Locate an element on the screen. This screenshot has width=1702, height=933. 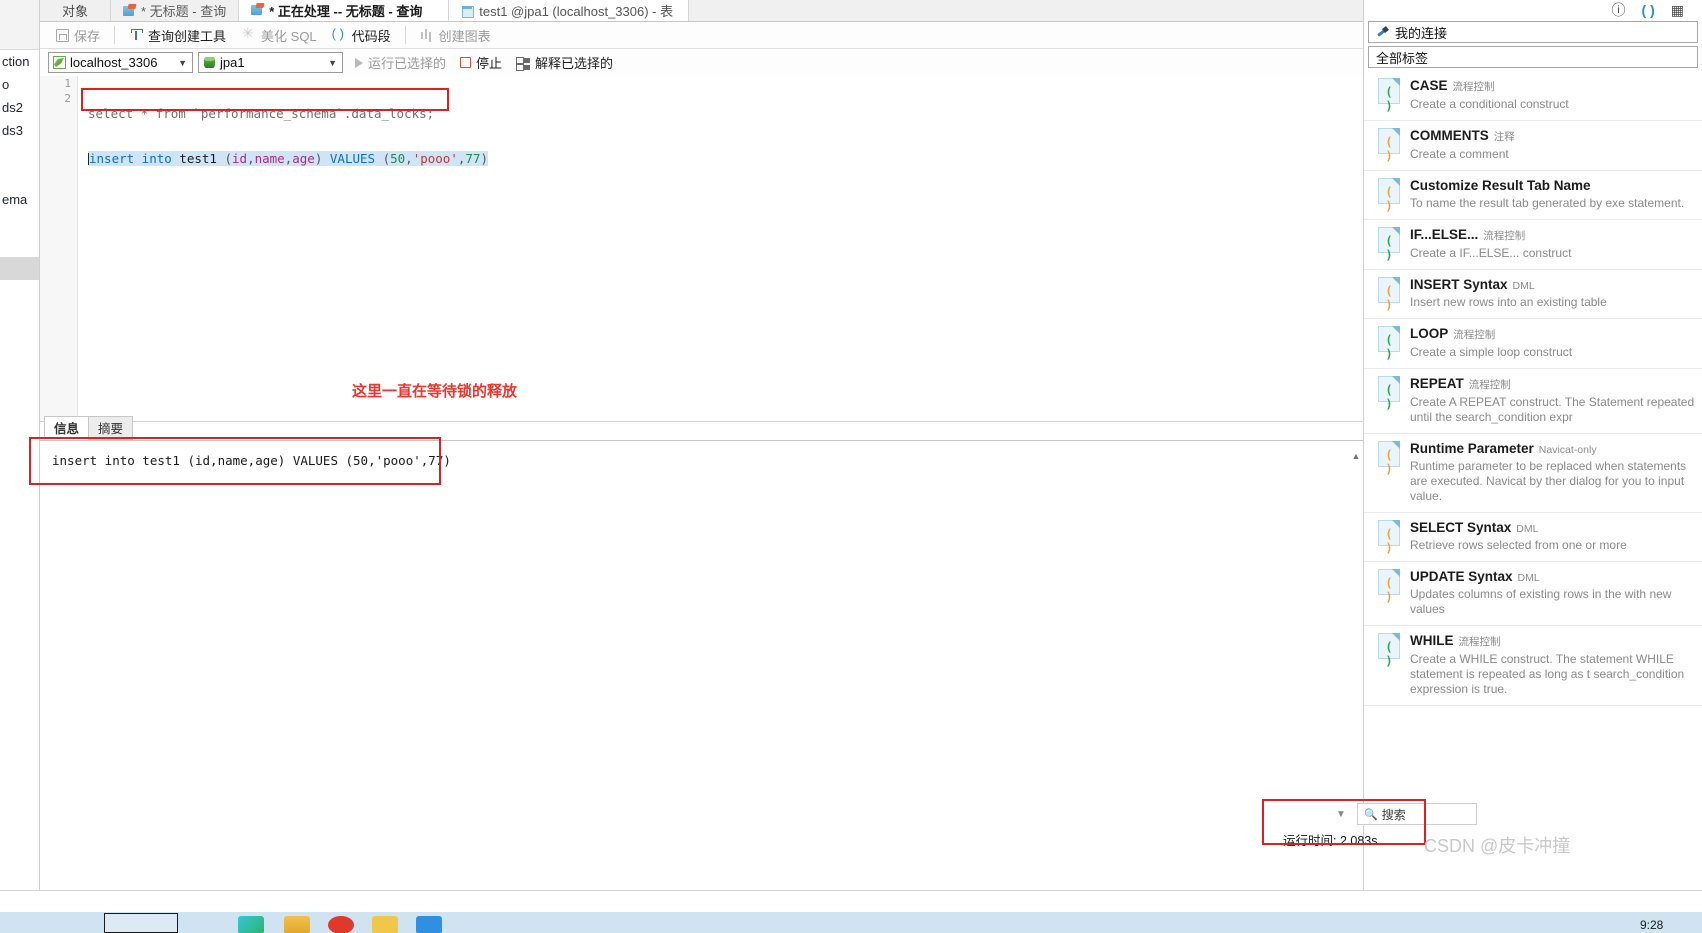
snippet-title: Runtime Parameter Navicat-only is located at coordinates (1503, 448).